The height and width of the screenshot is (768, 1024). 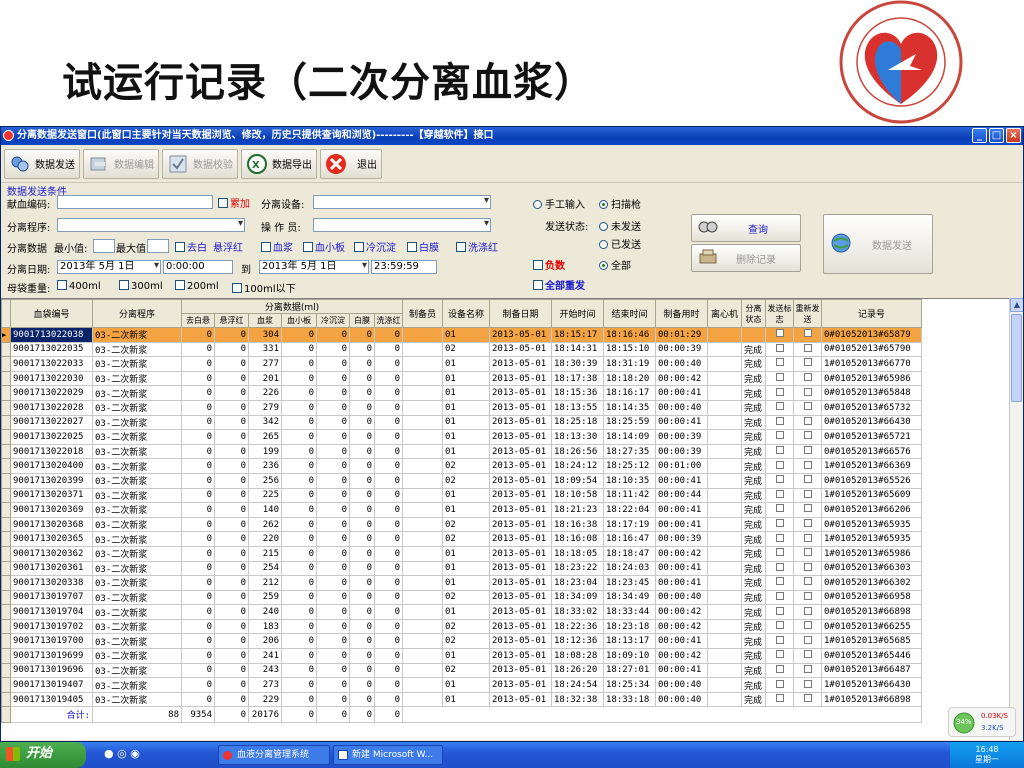 What do you see at coordinates (681, 685) in the screenshot?
I see `table-cell: 00:00:40` at bounding box center [681, 685].